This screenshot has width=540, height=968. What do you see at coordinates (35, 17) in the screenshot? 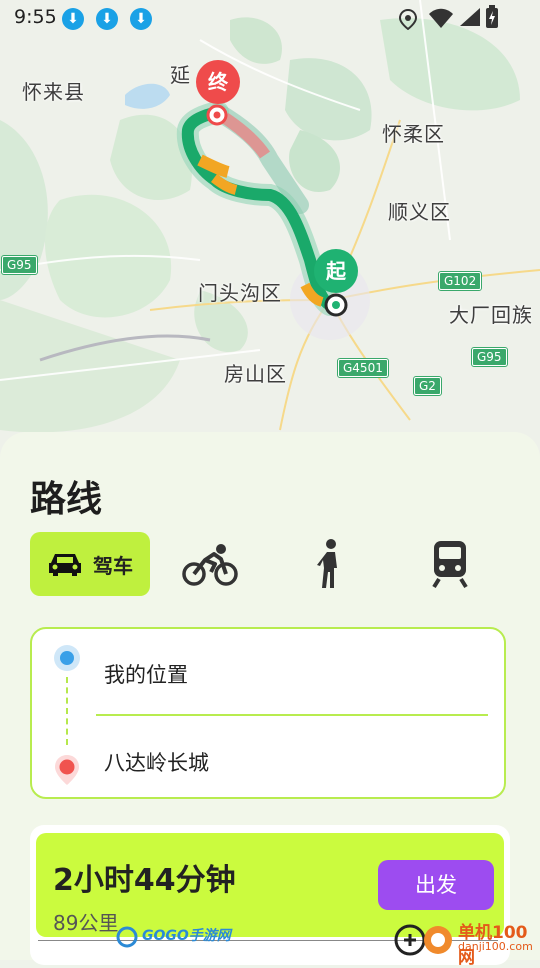
I see `status-time: 9:55` at bounding box center [35, 17].